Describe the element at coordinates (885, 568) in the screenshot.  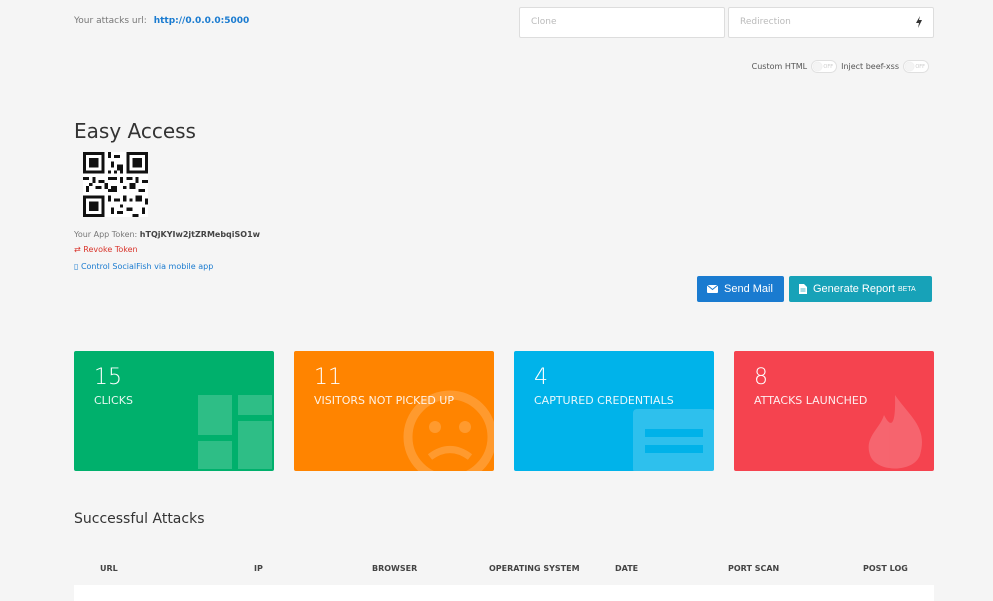
I see `column-header: POST LOG` at that location.